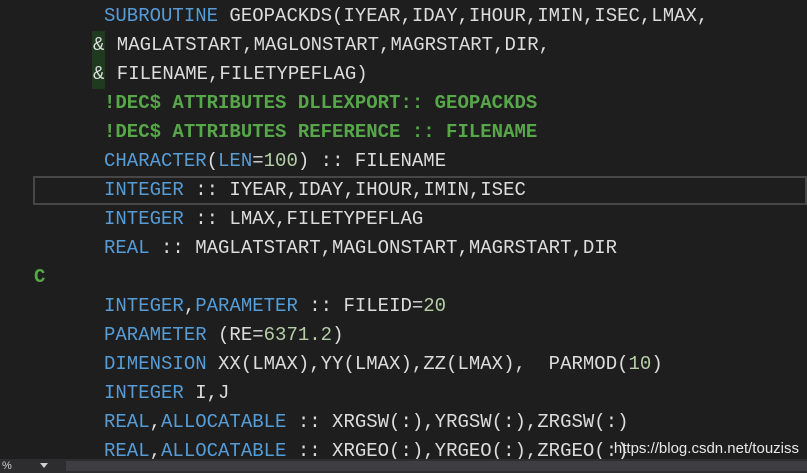  I want to click on number-token: 100, so click(280, 160).